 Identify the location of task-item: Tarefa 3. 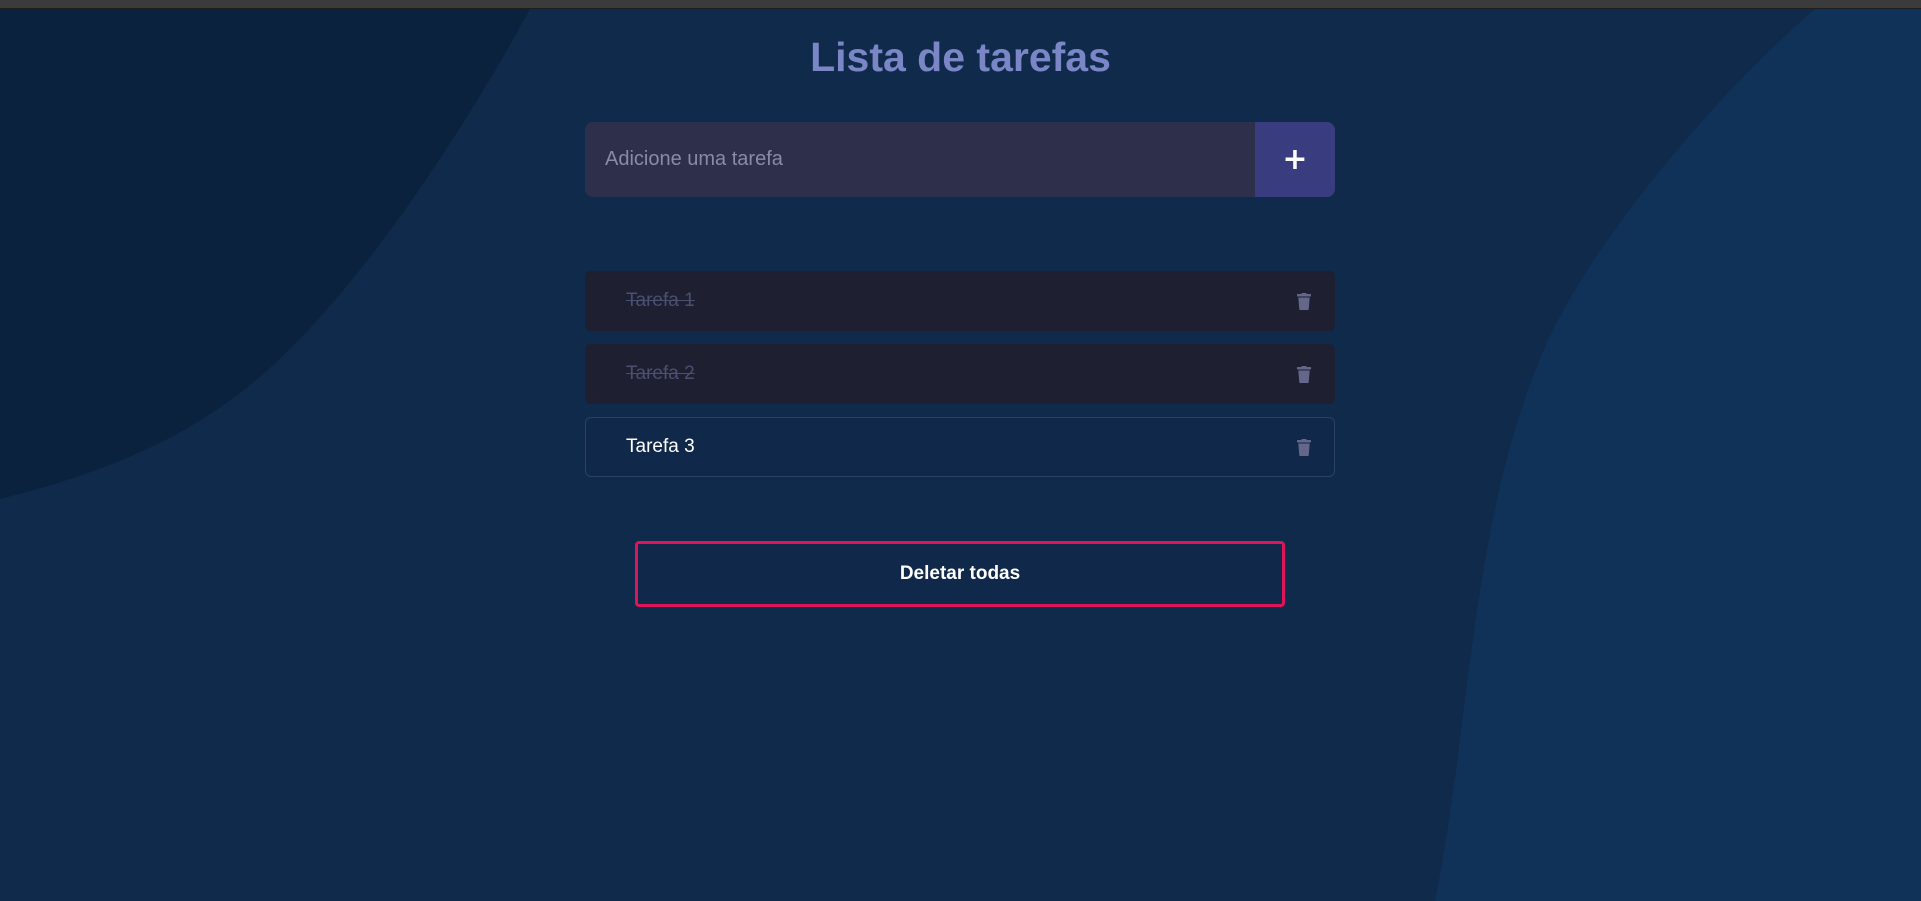
(960, 447).